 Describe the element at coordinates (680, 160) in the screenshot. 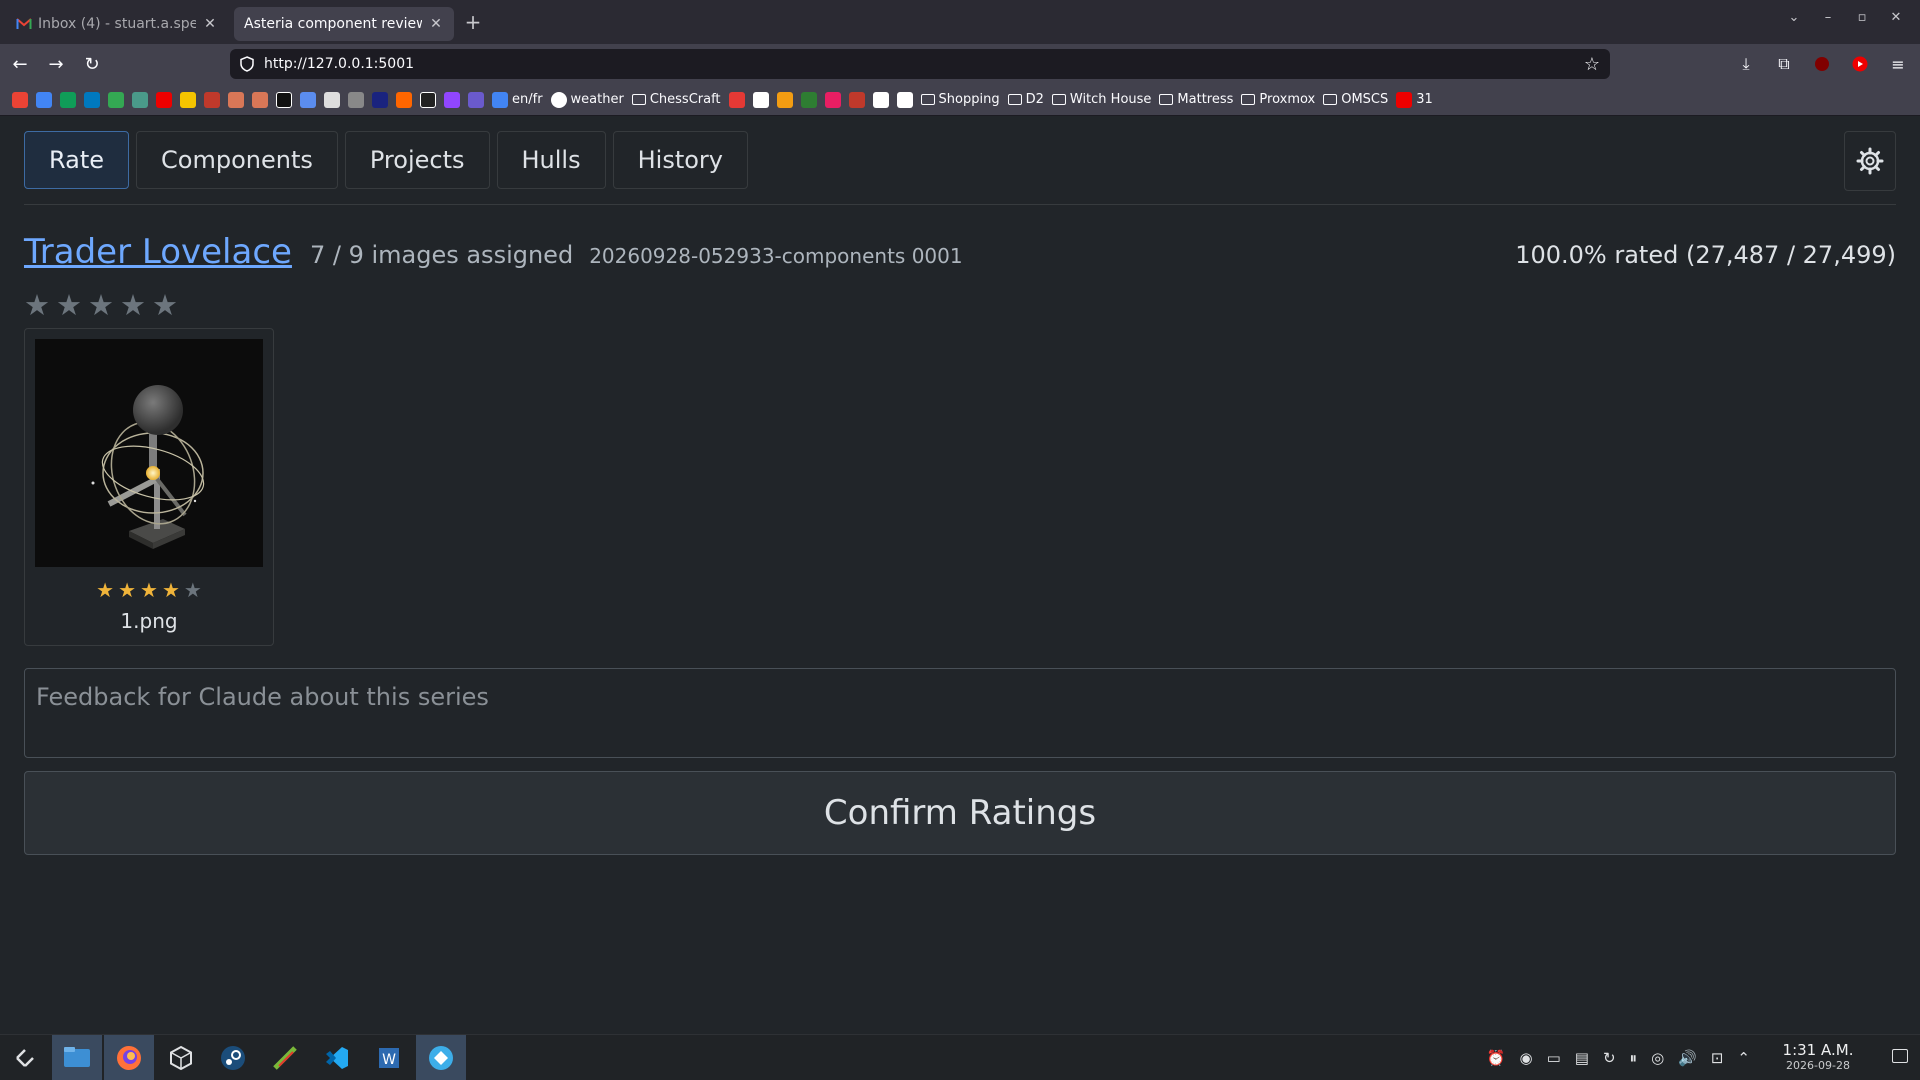

I see `tab-history: History` at that location.